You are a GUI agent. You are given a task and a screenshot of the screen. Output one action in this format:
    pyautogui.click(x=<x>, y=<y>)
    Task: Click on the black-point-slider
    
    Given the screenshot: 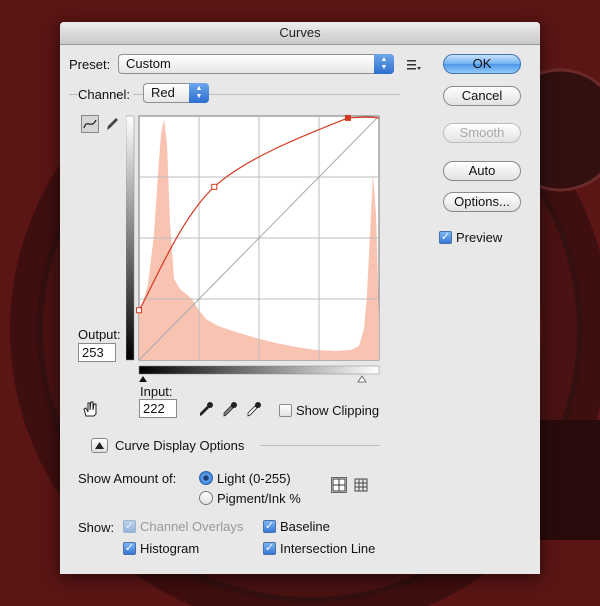 What is the action you would take?
    pyautogui.click(x=143, y=379)
    